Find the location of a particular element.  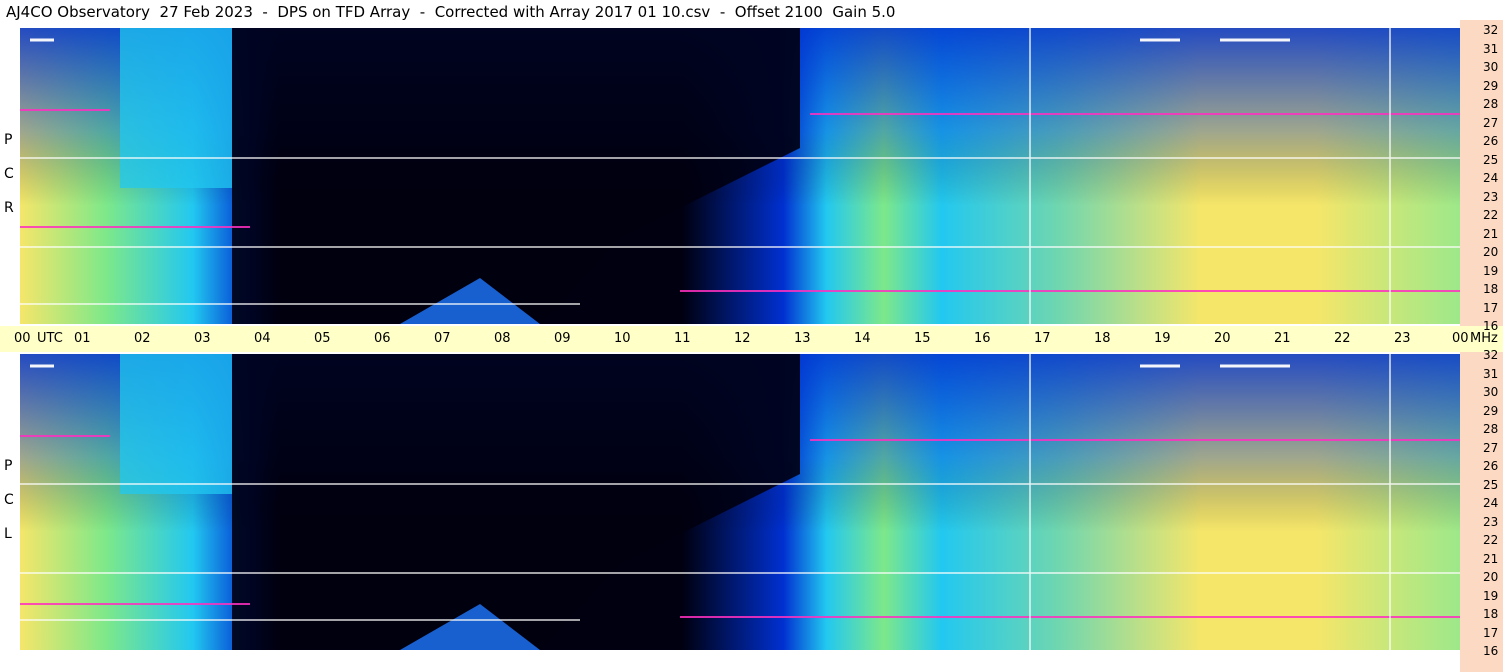

lcp-freq-tick-16: 16 is located at coordinates (1491, 651).